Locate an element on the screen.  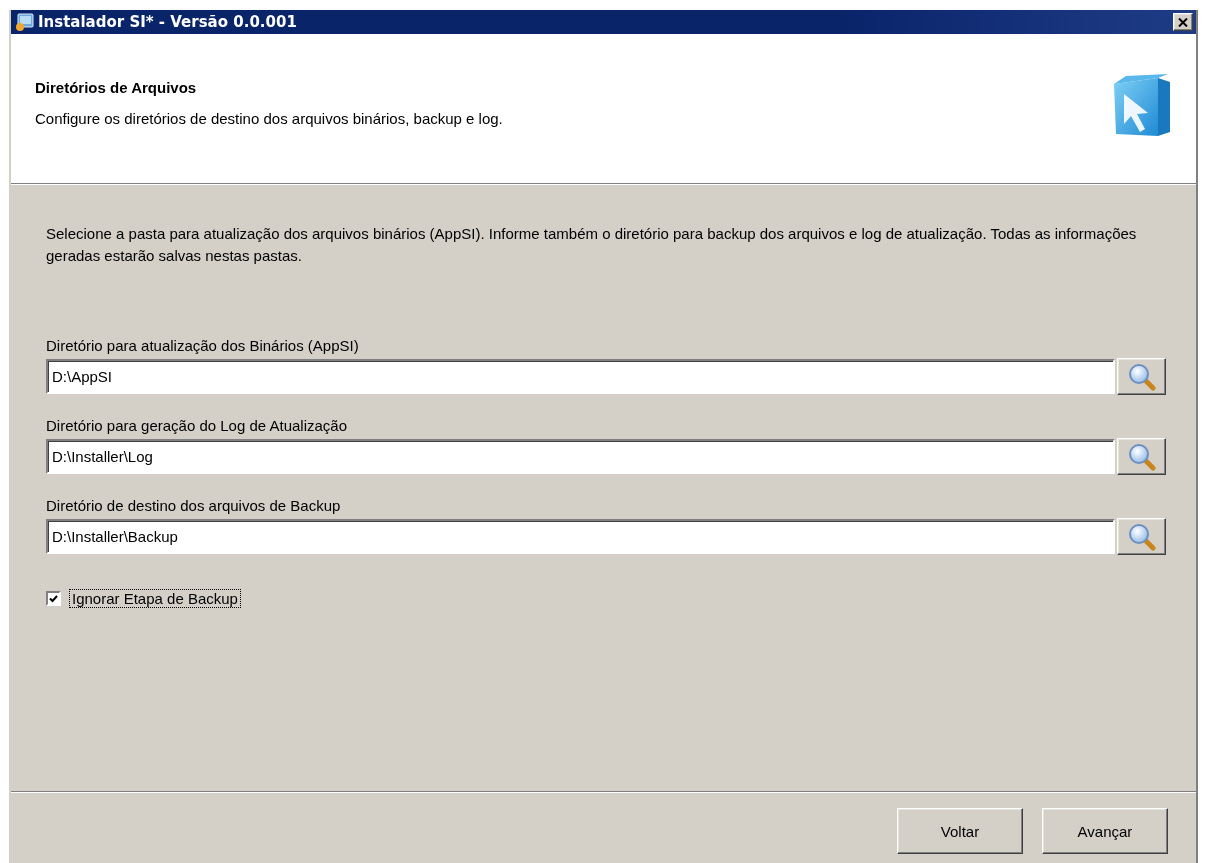
checkbox is located at coordinates (53, 598).